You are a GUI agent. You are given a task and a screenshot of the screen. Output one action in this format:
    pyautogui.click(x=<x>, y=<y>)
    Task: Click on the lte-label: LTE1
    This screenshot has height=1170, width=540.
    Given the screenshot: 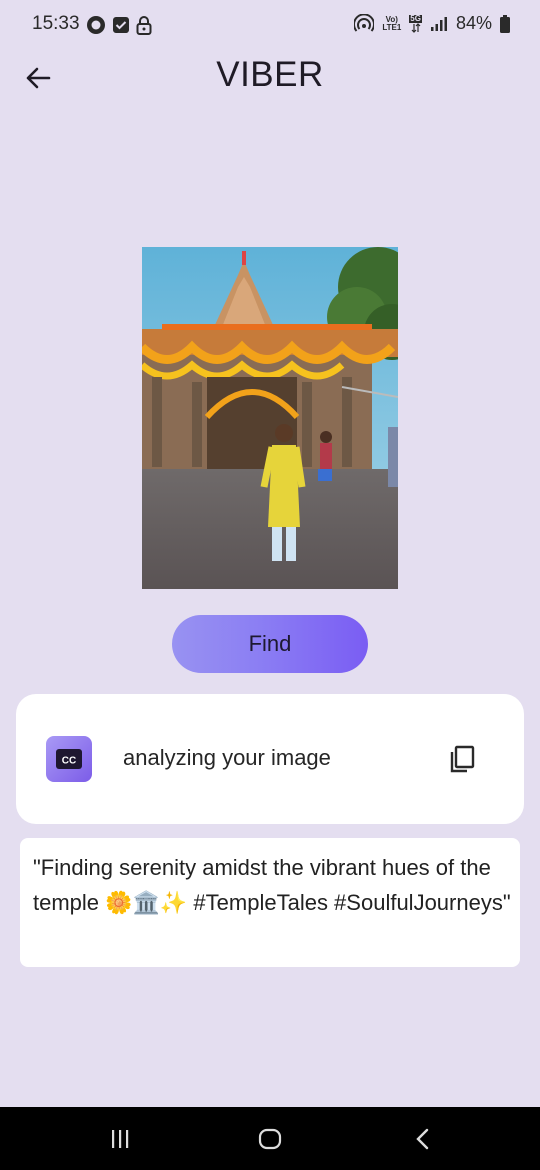 What is the action you would take?
    pyautogui.click(x=392, y=27)
    